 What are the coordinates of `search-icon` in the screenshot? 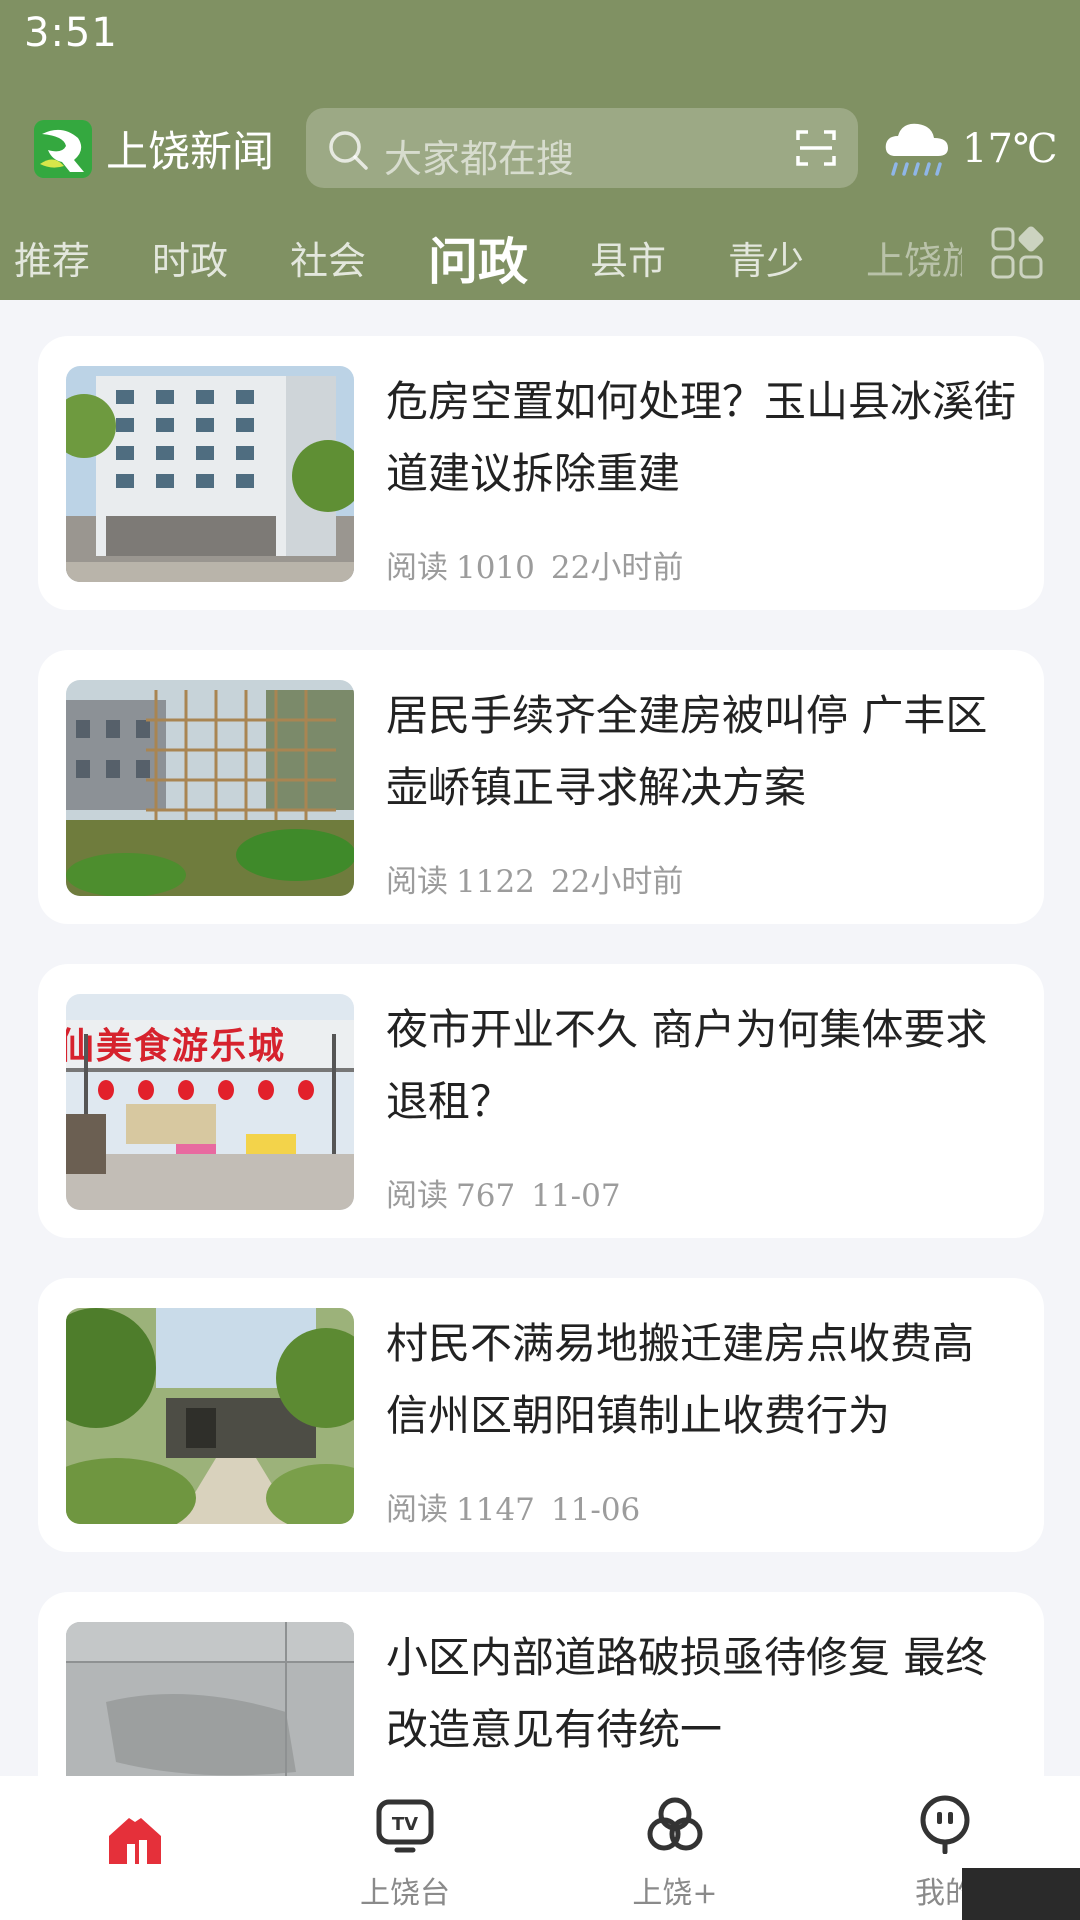 It's located at (348, 150).